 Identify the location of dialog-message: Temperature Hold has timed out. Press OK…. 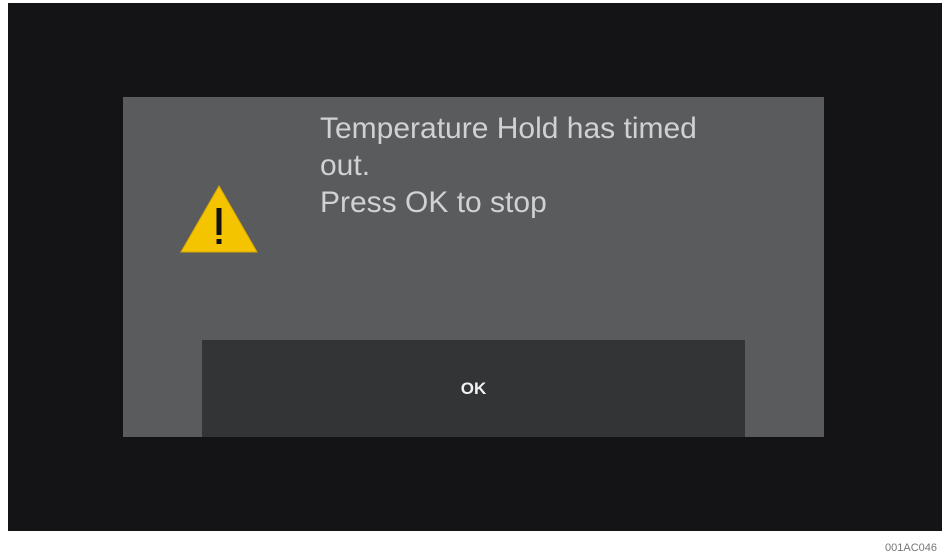
(560, 165).